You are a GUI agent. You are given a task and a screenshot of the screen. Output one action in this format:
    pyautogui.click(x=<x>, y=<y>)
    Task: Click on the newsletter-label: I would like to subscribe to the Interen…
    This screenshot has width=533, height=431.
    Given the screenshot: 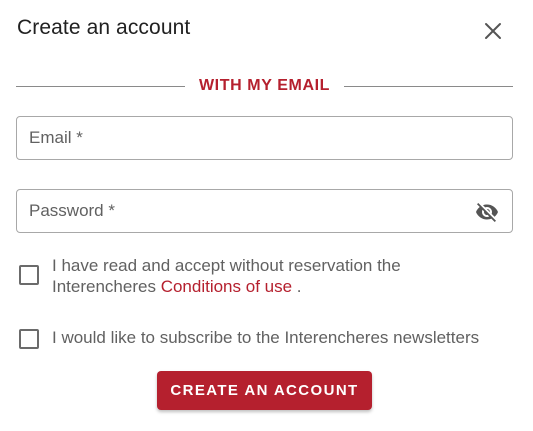 What is the action you would take?
    pyautogui.click(x=266, y=337)
    